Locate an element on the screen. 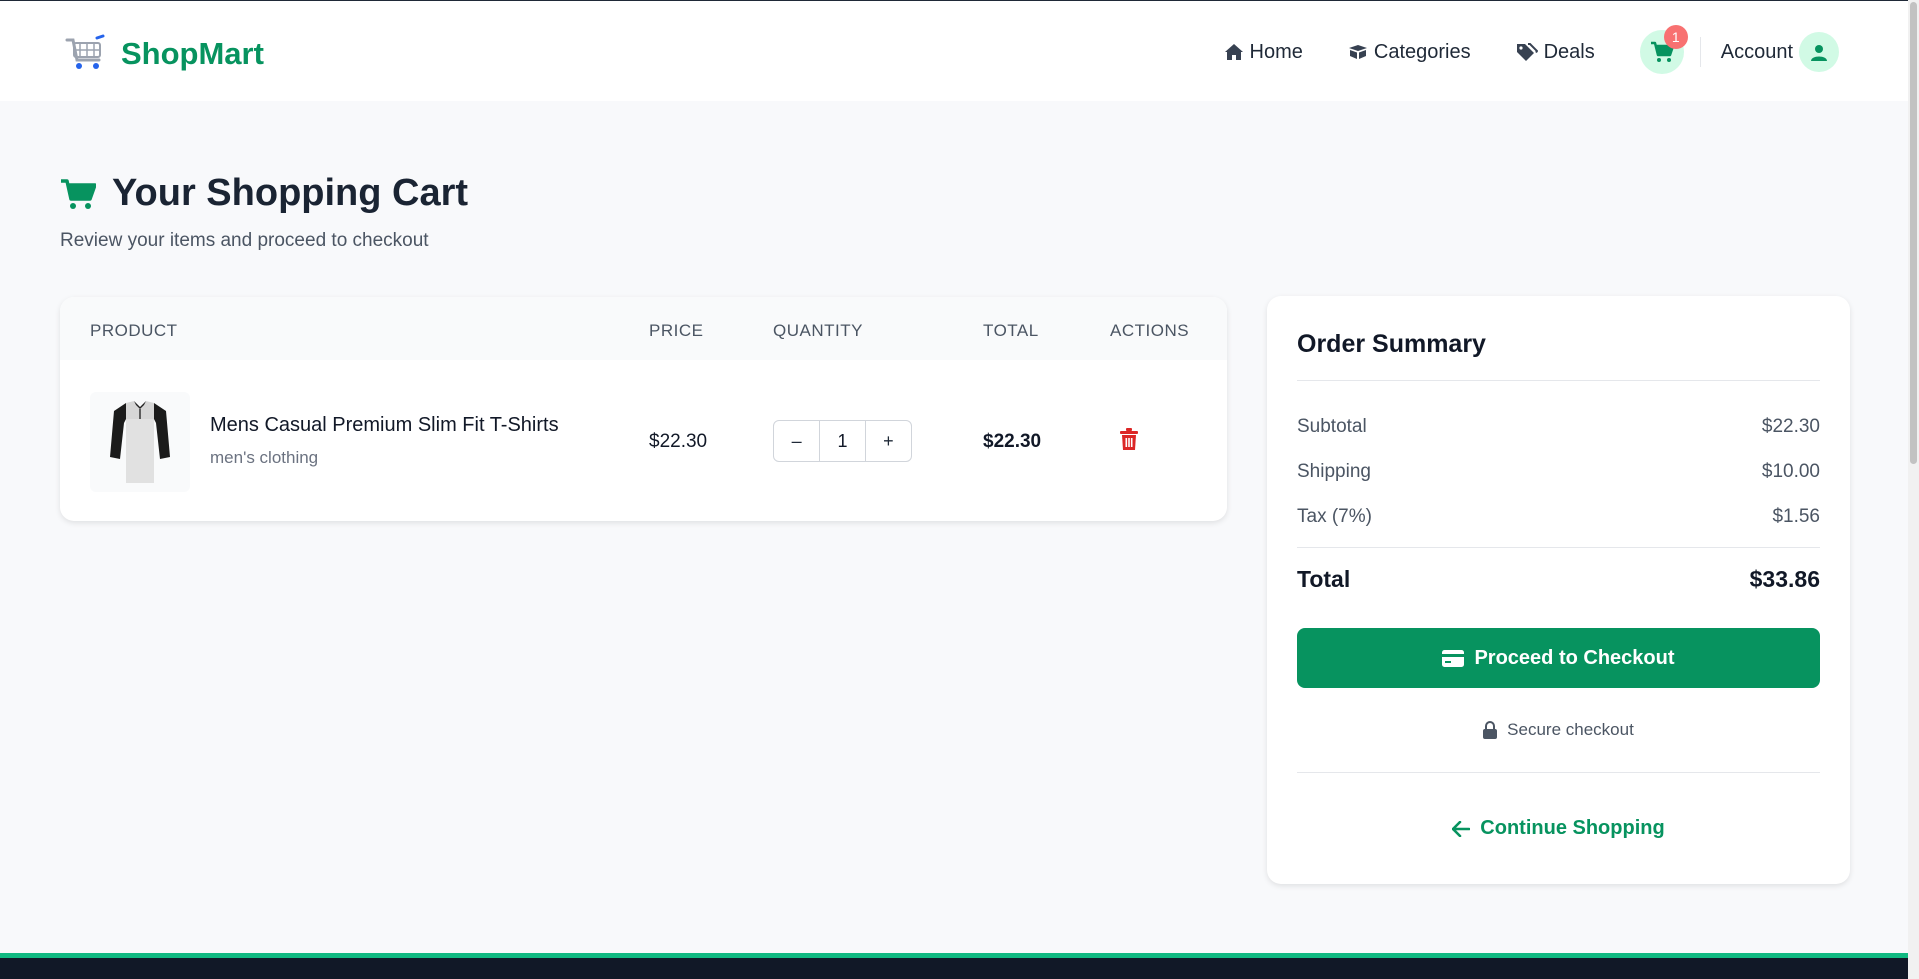  checkout-label: Proceed to Checkout is located at coordinates (1574, 657).